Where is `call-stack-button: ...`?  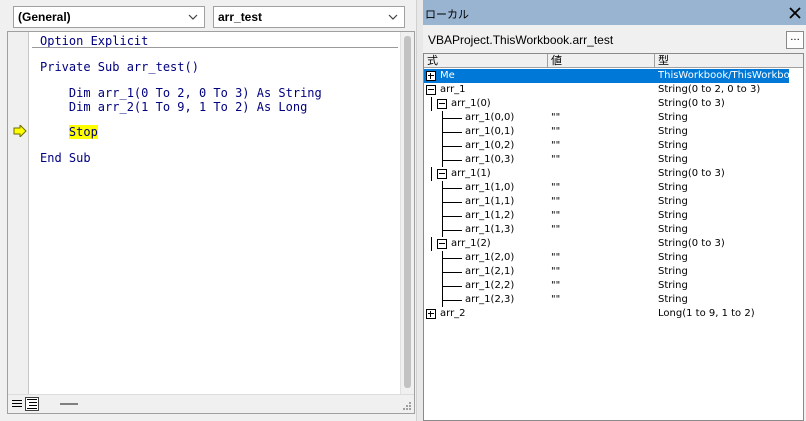
call-stack-button: ... is located at coordinates (795, 40).